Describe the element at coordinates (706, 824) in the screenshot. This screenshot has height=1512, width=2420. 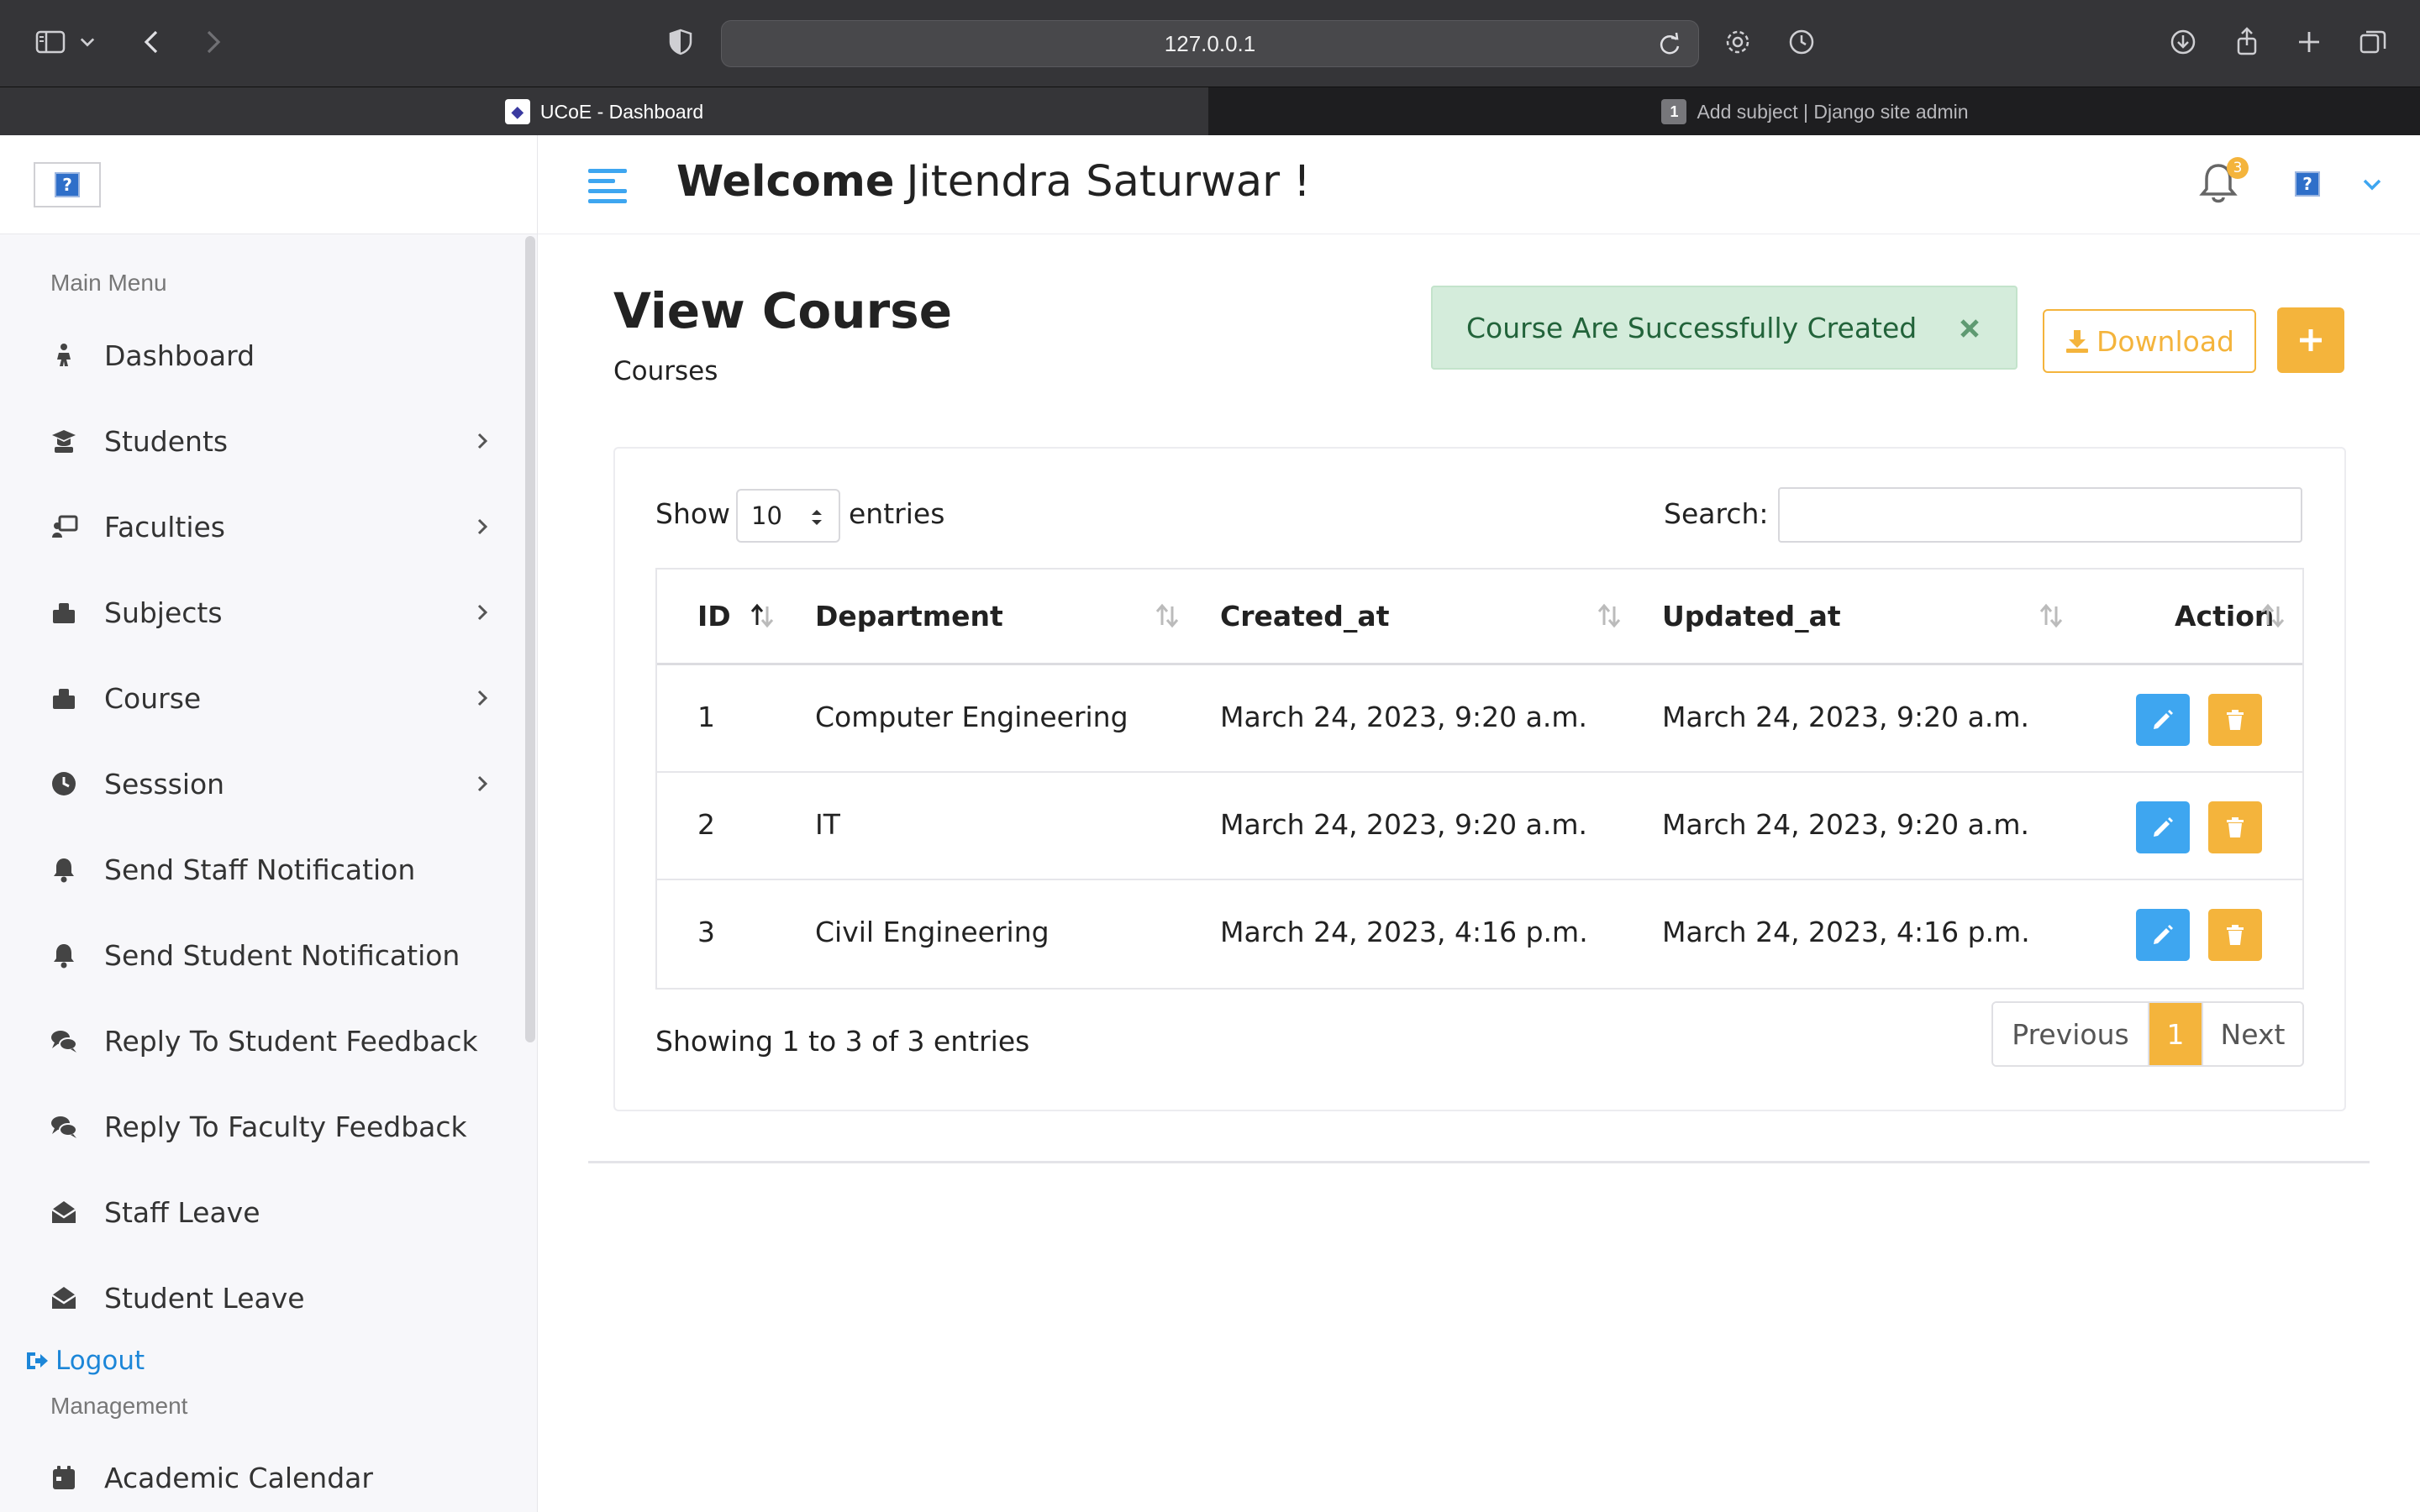
I see `cell-id: 2` at that location.